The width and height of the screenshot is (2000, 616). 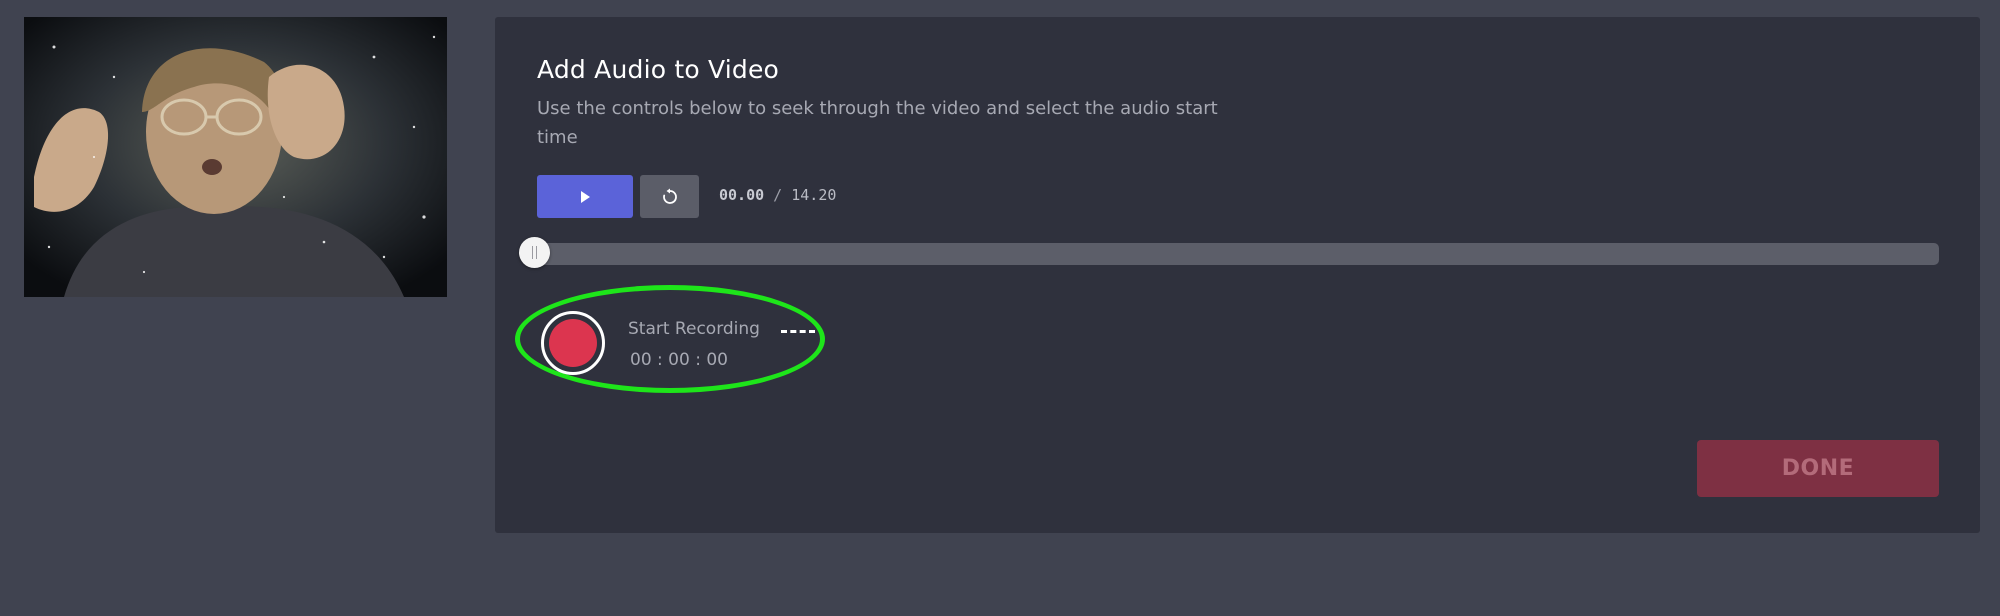 I want to click on playback-time: 00.00 / 14.20, so click(x=777, y=195).